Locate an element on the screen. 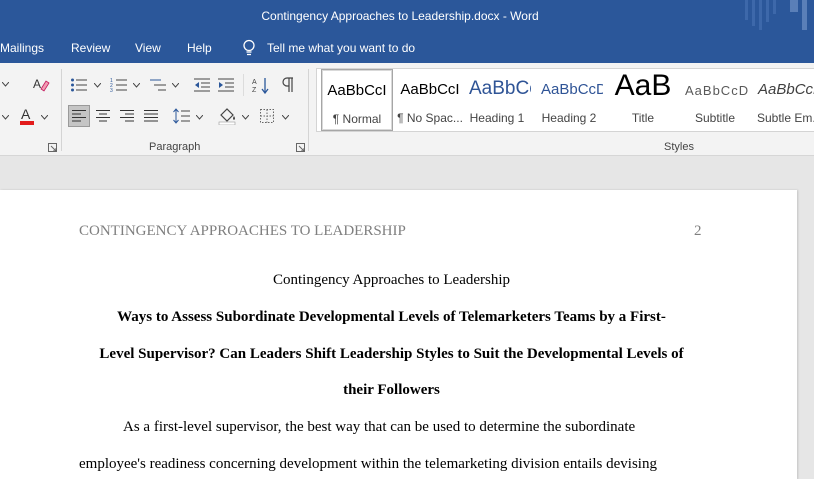 This screenshot has height=479, width=814. clear-formatting-icon: A is located at coordinates (41, 84).